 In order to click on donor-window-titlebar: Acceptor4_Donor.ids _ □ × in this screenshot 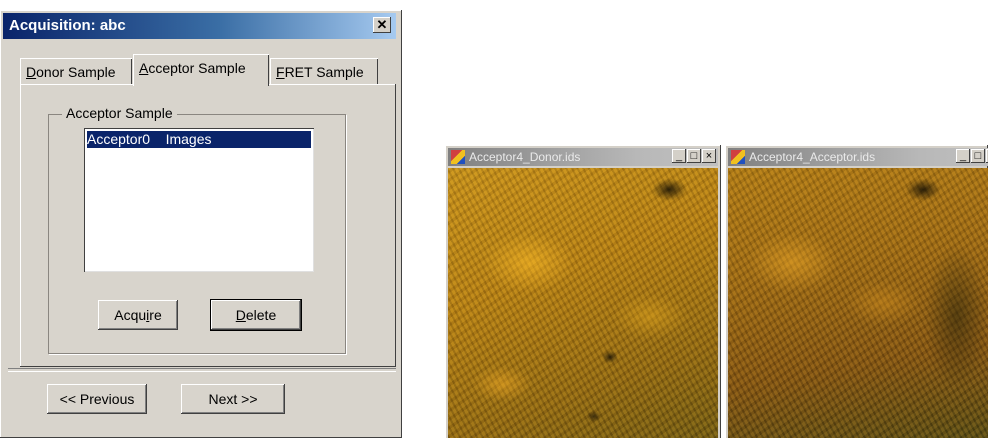, I will do `click(583, 157)`.